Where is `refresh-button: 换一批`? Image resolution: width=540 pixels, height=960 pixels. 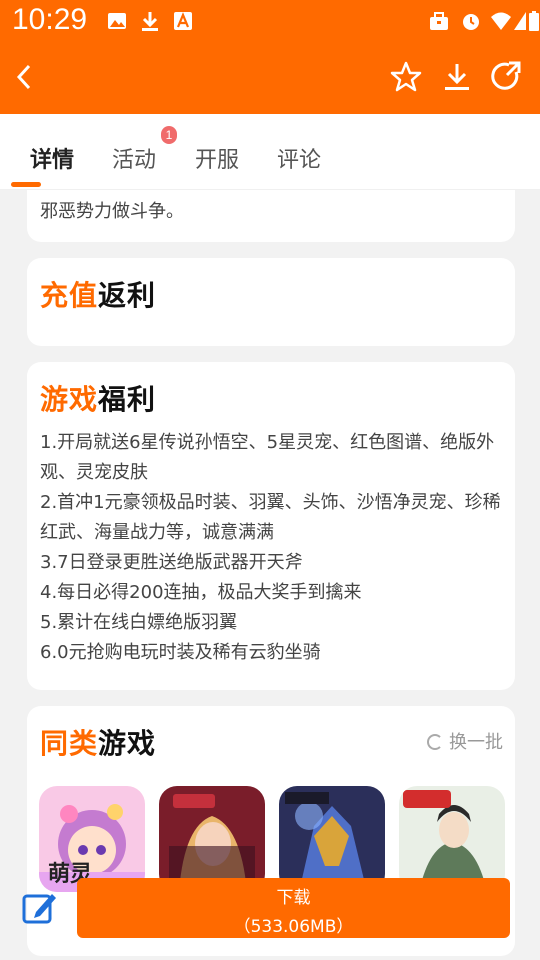 refresh-button: 换一批 is located at coordinates (465, 741).